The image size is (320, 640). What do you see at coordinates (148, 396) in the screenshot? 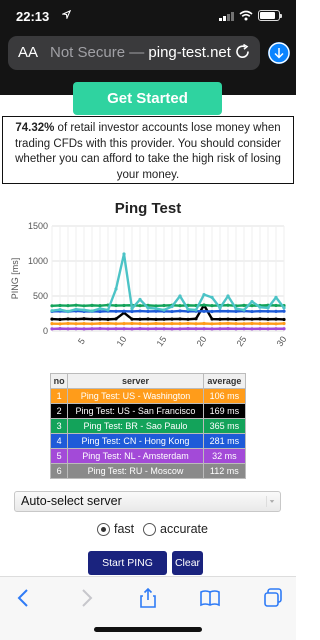
I see `table-row: 1 Ping Test: US - Washington 106 ms` at bounding box center [148, 396].